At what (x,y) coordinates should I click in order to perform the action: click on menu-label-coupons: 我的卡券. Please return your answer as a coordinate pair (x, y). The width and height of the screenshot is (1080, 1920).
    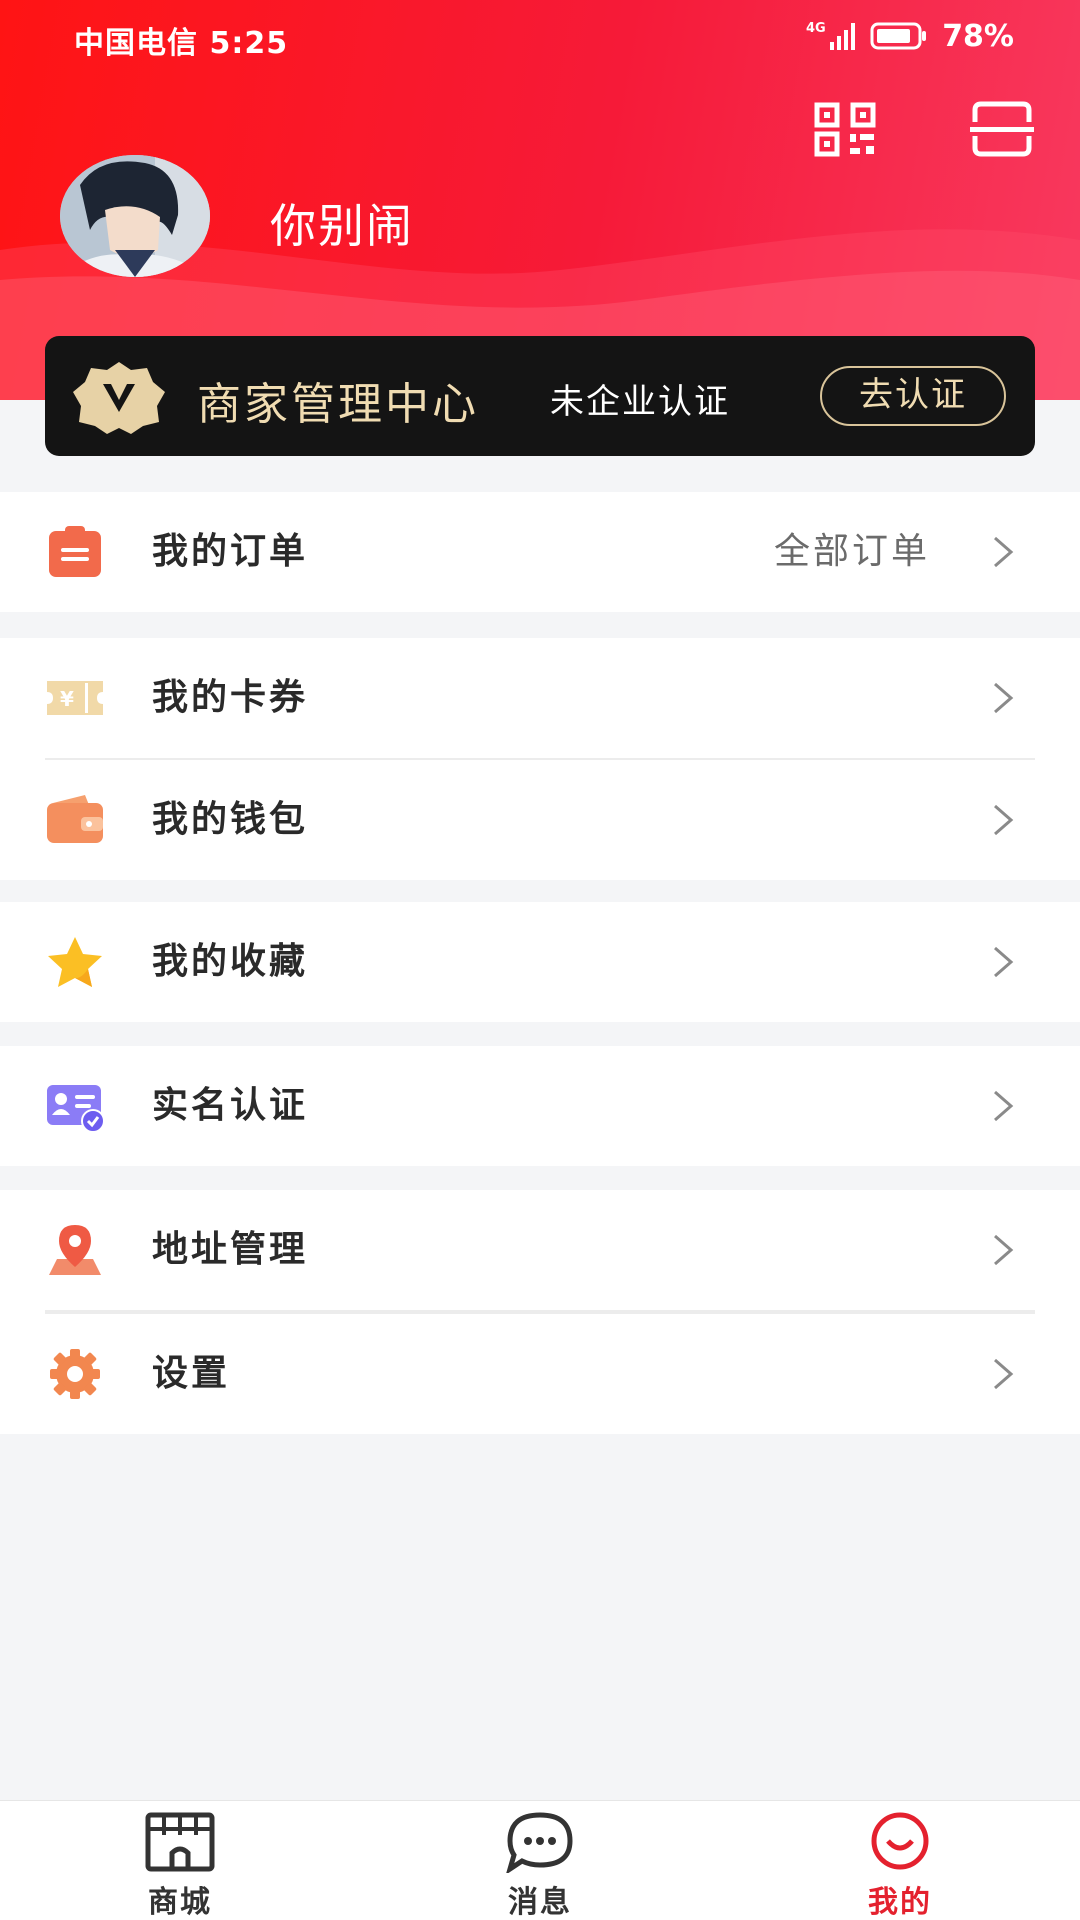
    Looking at the image, I should click on (230, 697).